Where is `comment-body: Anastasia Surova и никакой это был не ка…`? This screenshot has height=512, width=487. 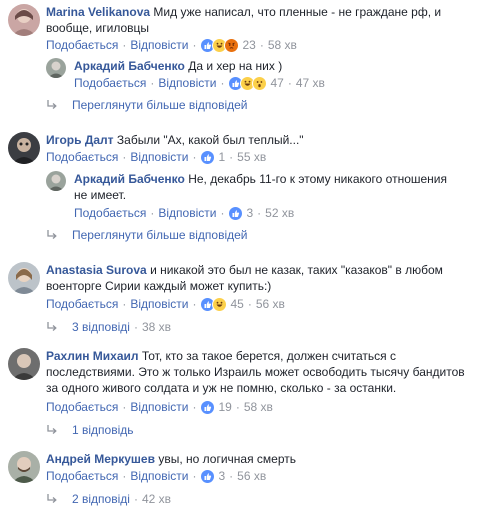 comment-body: Anastasia Surova и никакой это был не ка… is located at coordinates (261, 278).